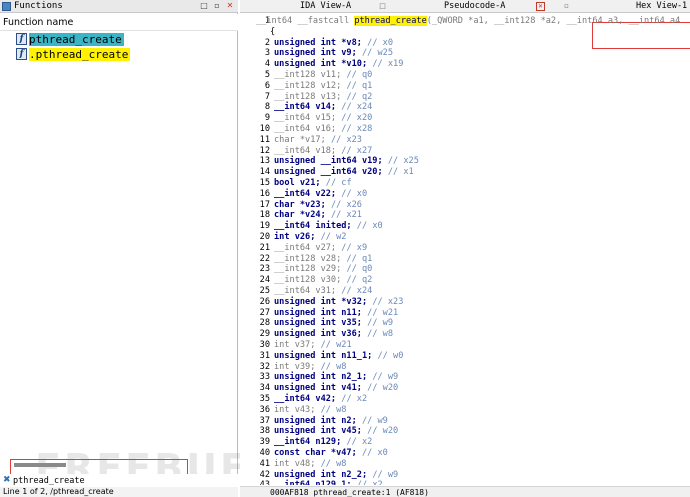 The width and height of the screenshot is (690, 497). Describe the element at coordinates (465, 107) in the screenshot. I see `code-line: 8 __int64 v14; // x24` at that location.